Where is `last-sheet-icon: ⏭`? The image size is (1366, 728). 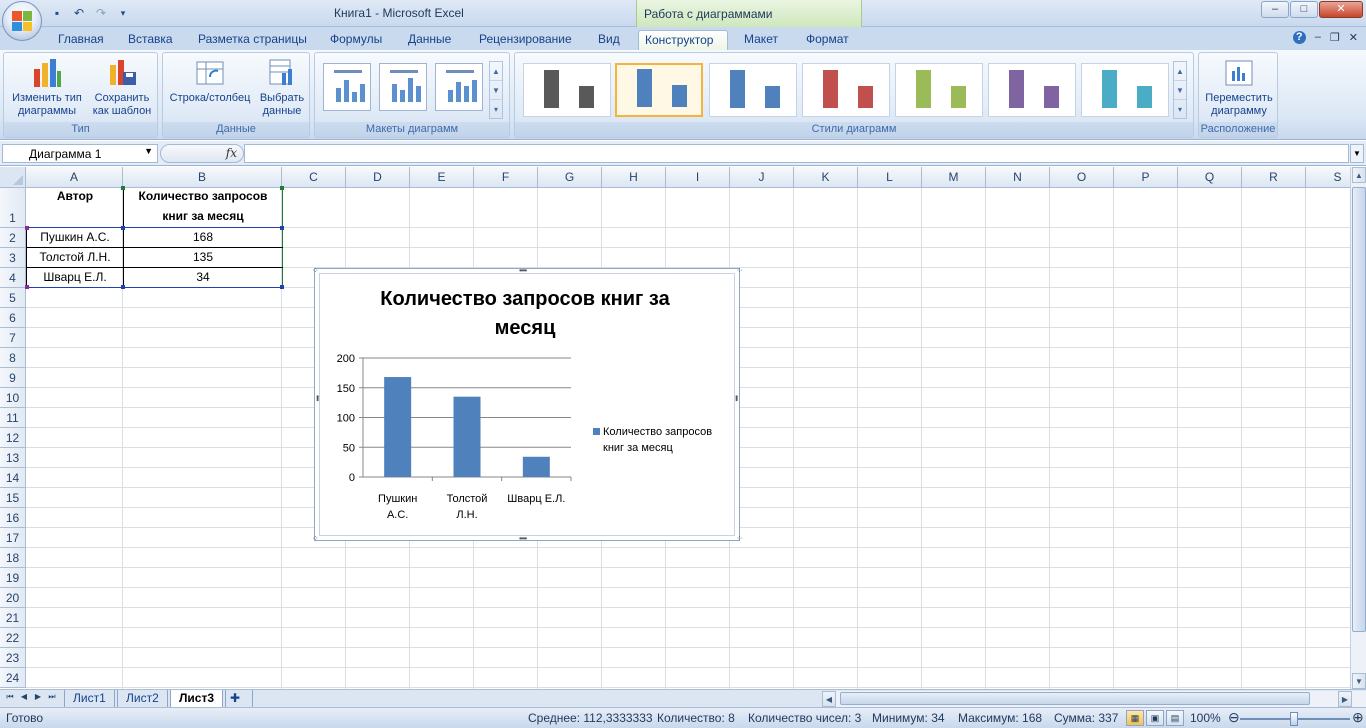 last-sheet-icon: ⏭ is located at coordinates (52, 697).